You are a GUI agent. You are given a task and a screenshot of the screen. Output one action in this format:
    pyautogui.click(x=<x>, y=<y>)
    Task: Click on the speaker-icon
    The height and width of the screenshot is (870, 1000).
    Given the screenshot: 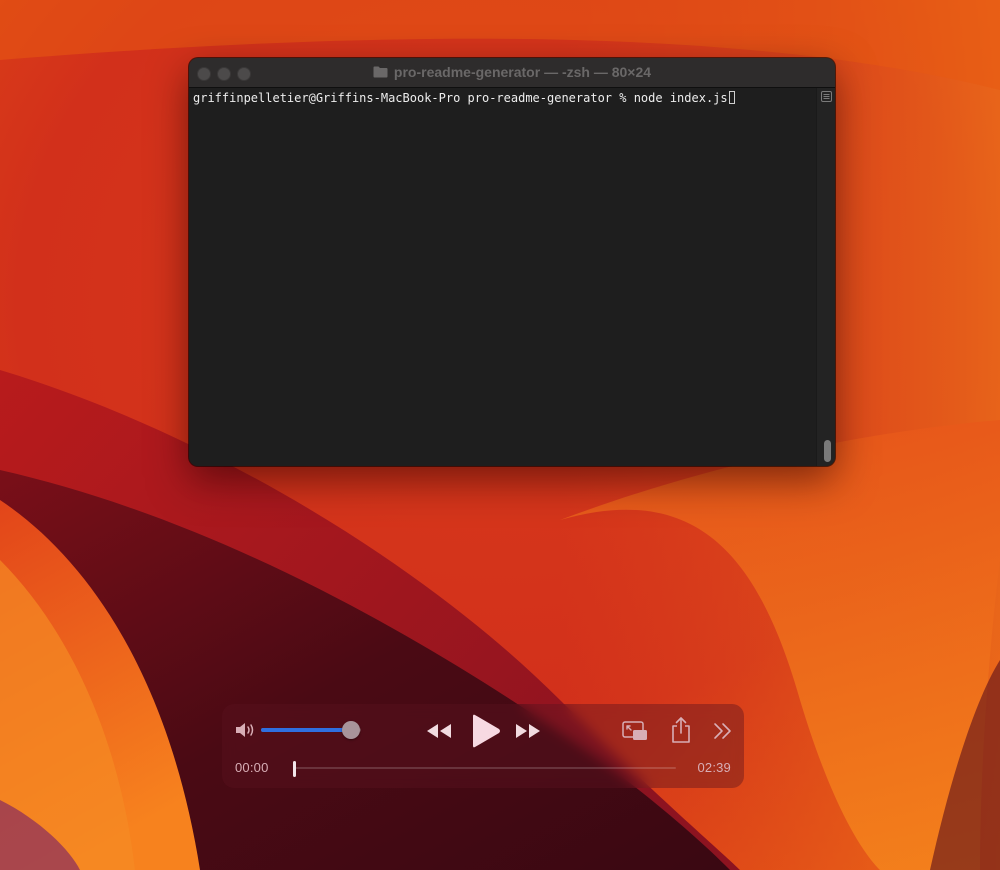 What is the action you would take?
    pyautogui.click(x=246, y=730)
    